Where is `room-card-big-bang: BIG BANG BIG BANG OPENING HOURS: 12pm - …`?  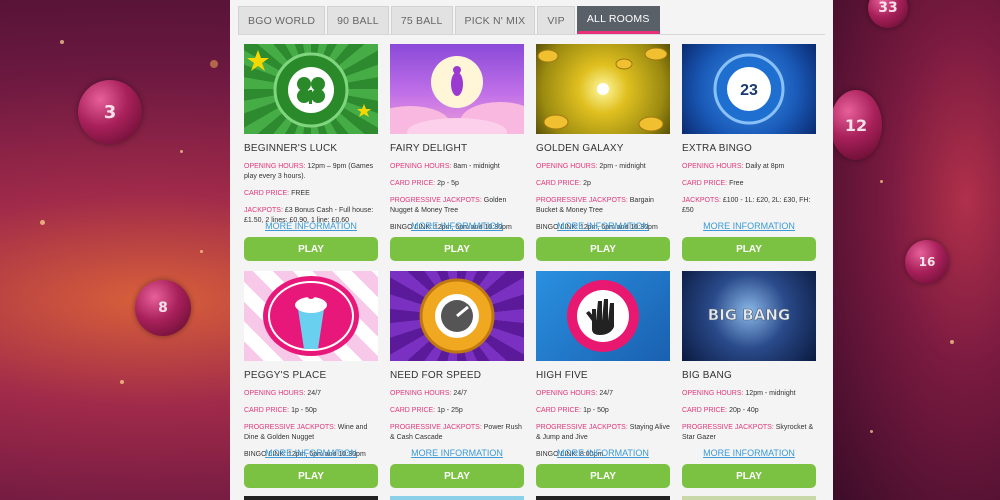
room-card-big-bang: BIG BANG BIG BANG OPENING HOURS: 12pm - … is located at coordinates (749, 379).